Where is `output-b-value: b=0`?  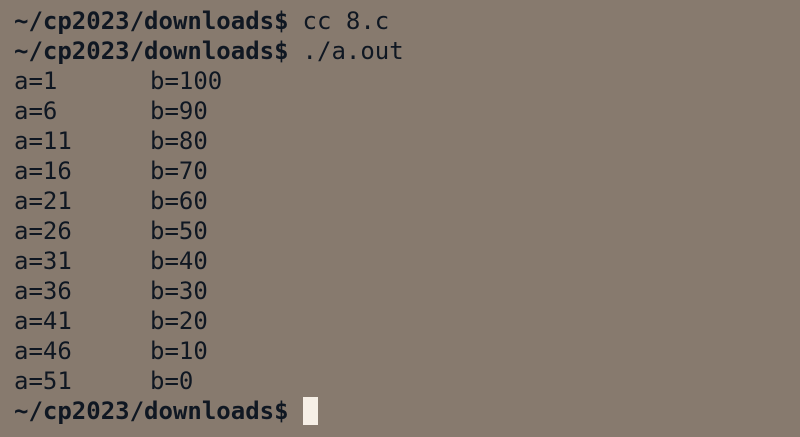 output-b-value: b=0 is located at coordinates (172, 381).